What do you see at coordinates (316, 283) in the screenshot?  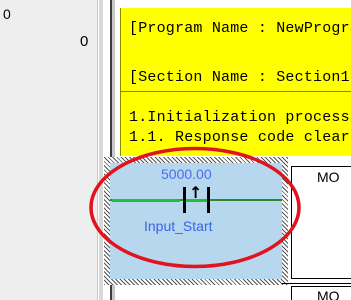 I see `rung-divider` at bounding box center [316, 283].